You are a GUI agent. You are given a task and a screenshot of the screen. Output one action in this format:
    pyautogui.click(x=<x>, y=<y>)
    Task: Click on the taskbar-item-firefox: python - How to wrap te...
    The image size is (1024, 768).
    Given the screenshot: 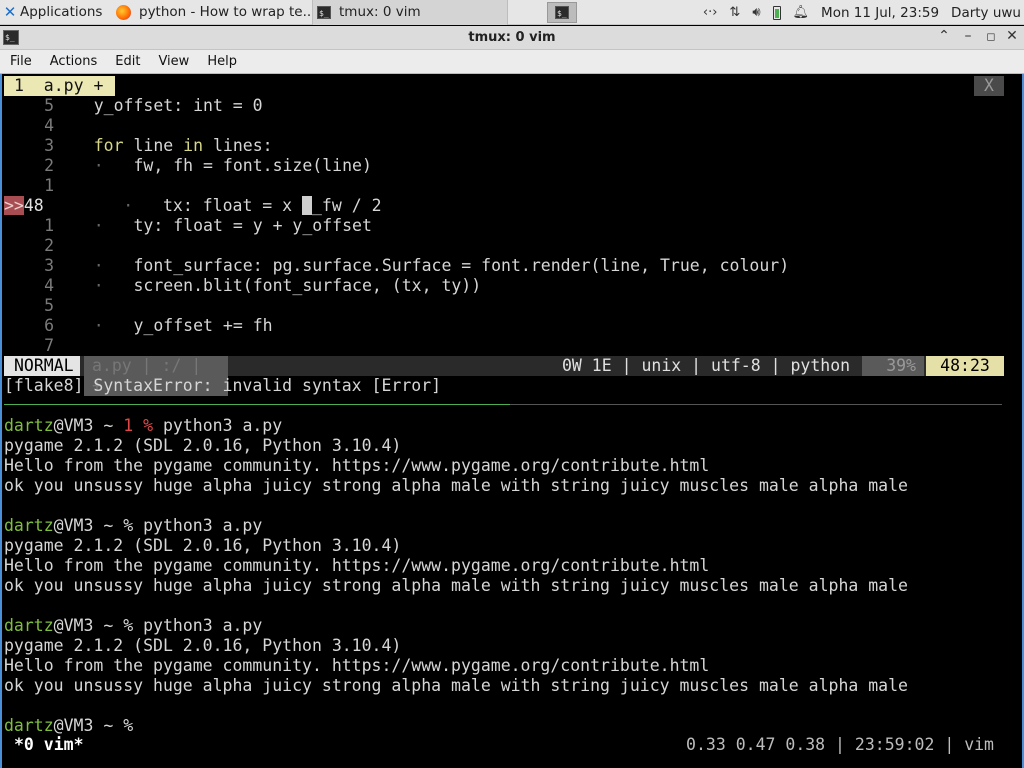 What is the action you would take?
    pyautogui.click(x=212, y=12)
    